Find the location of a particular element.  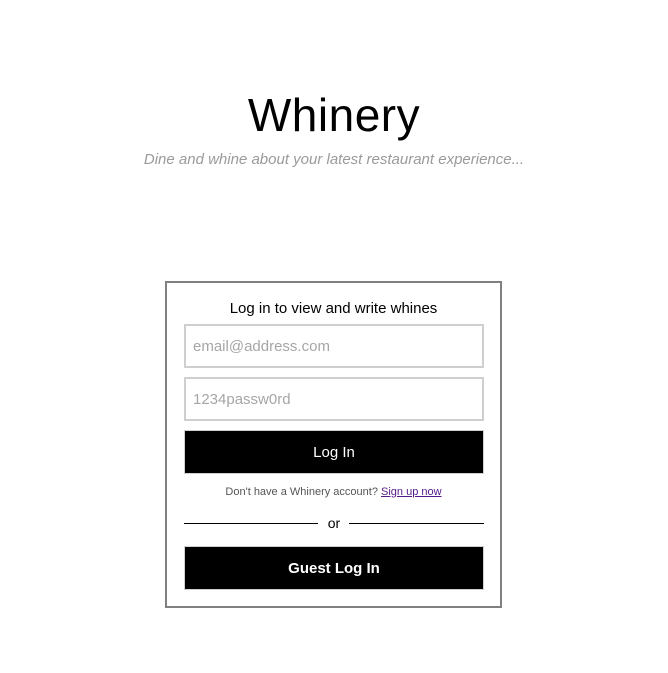

password-field is located at coordinates (334, 399).